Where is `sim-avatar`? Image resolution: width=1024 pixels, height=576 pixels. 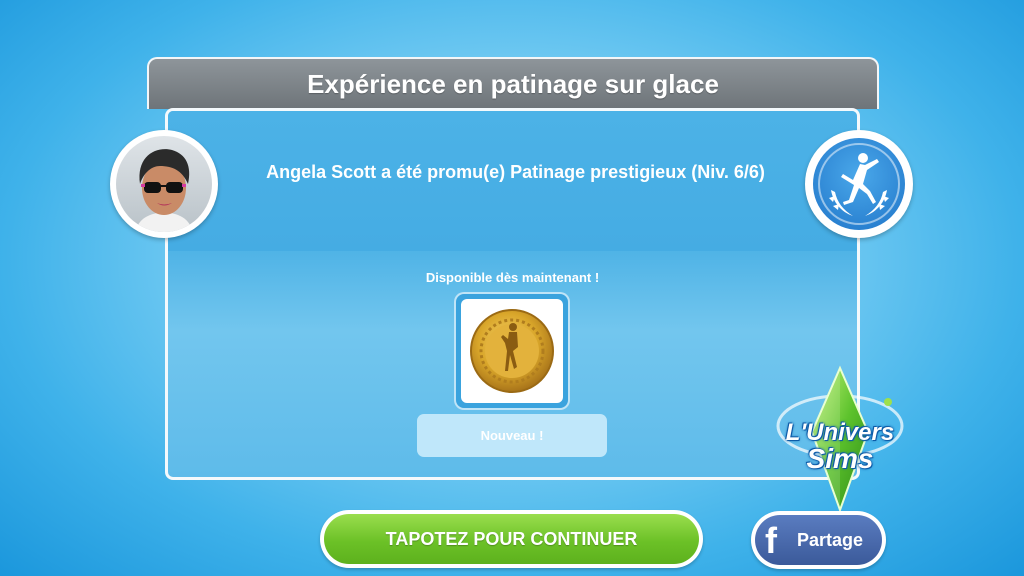 sim-avatar is located at coordinates (164, 184).